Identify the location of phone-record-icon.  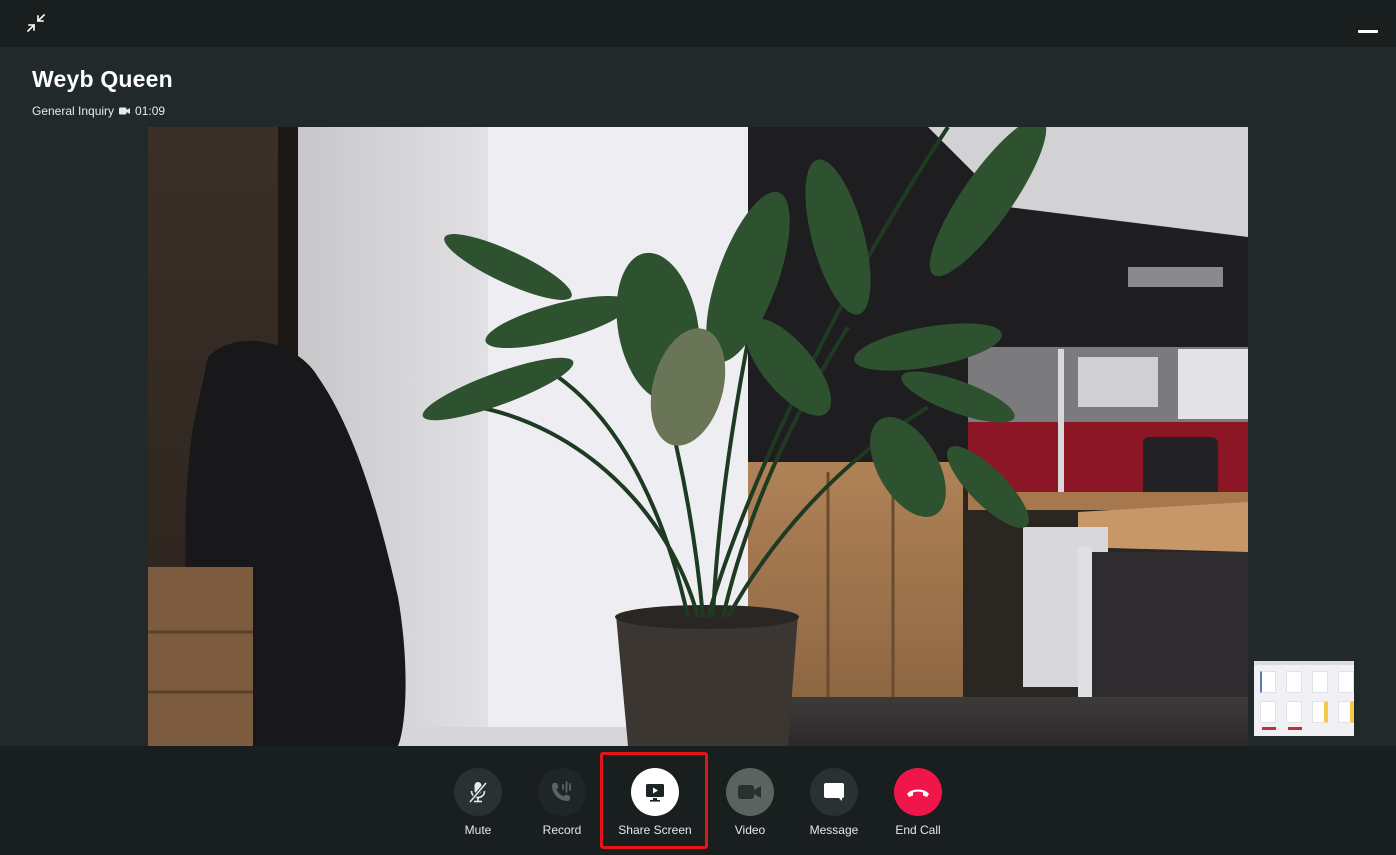
(561, 791).